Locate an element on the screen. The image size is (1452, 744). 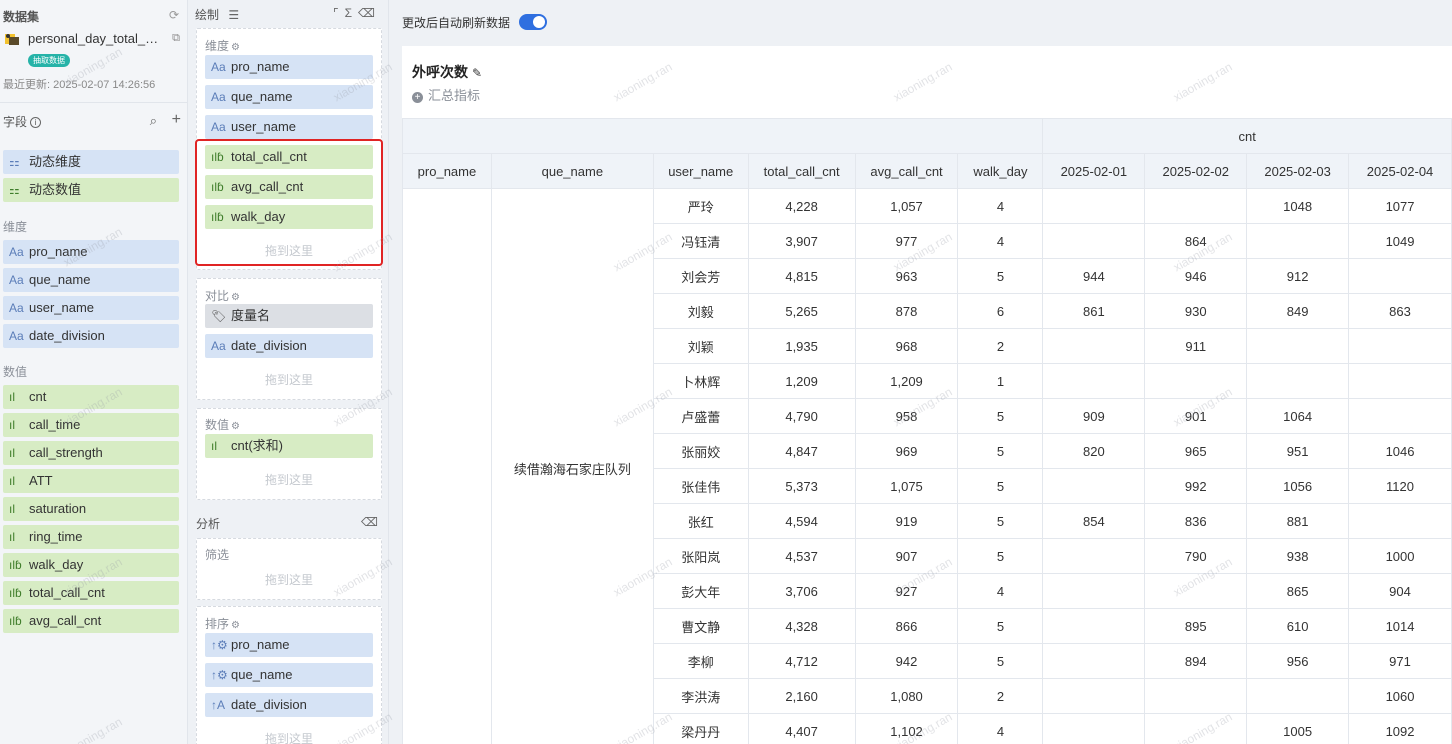
add-icon: + is located at coordinates (176, 120).